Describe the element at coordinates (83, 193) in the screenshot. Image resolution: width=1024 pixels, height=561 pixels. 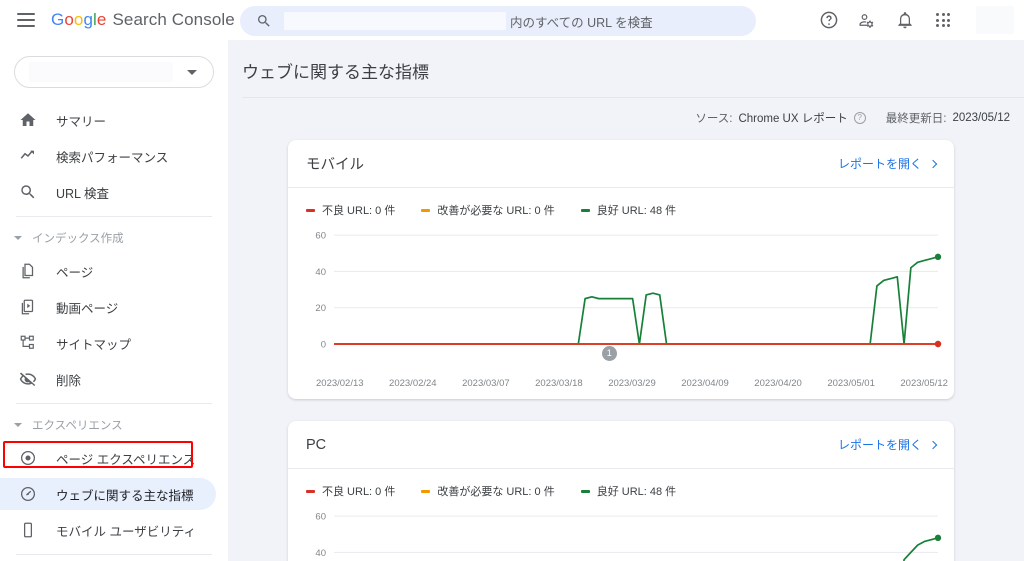
I see `sidebar-item-label: URL 検査` at that location.